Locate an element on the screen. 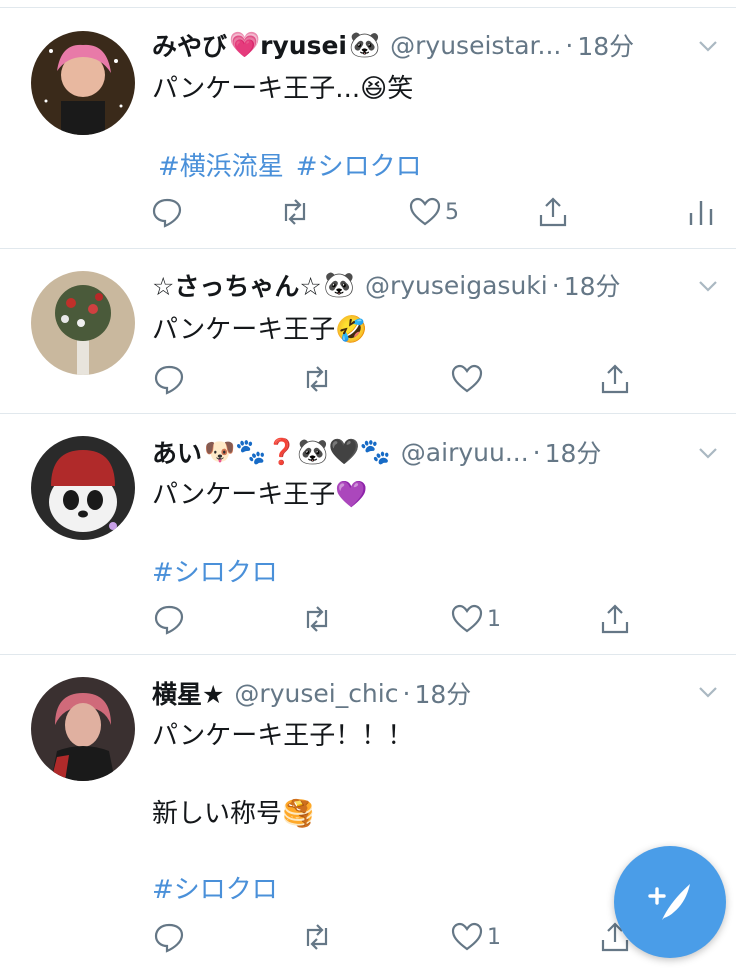 The image size is (736, 975). display-name: 横星★ is located at coordinates (188, 693).